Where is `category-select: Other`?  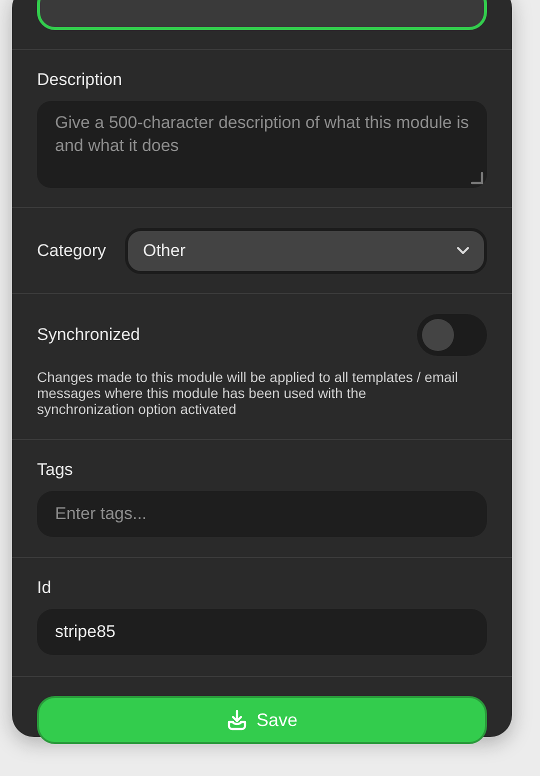
category-select: Other is located at coordinates (305, 251).